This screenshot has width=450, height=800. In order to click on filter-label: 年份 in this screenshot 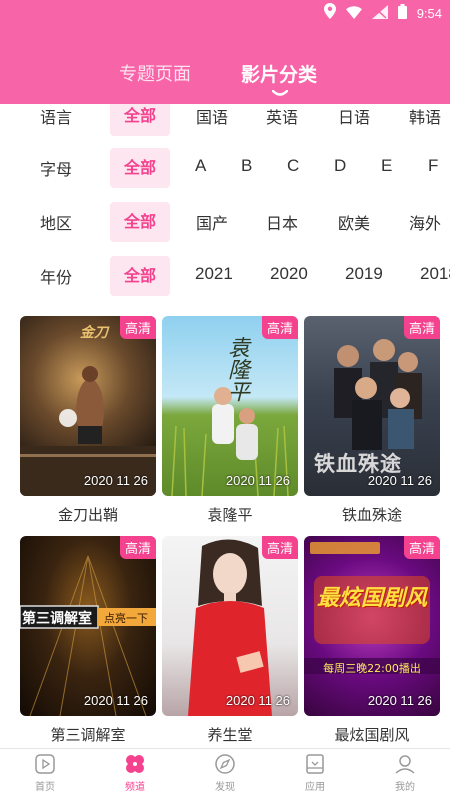, I will do `click(56, 277)`.